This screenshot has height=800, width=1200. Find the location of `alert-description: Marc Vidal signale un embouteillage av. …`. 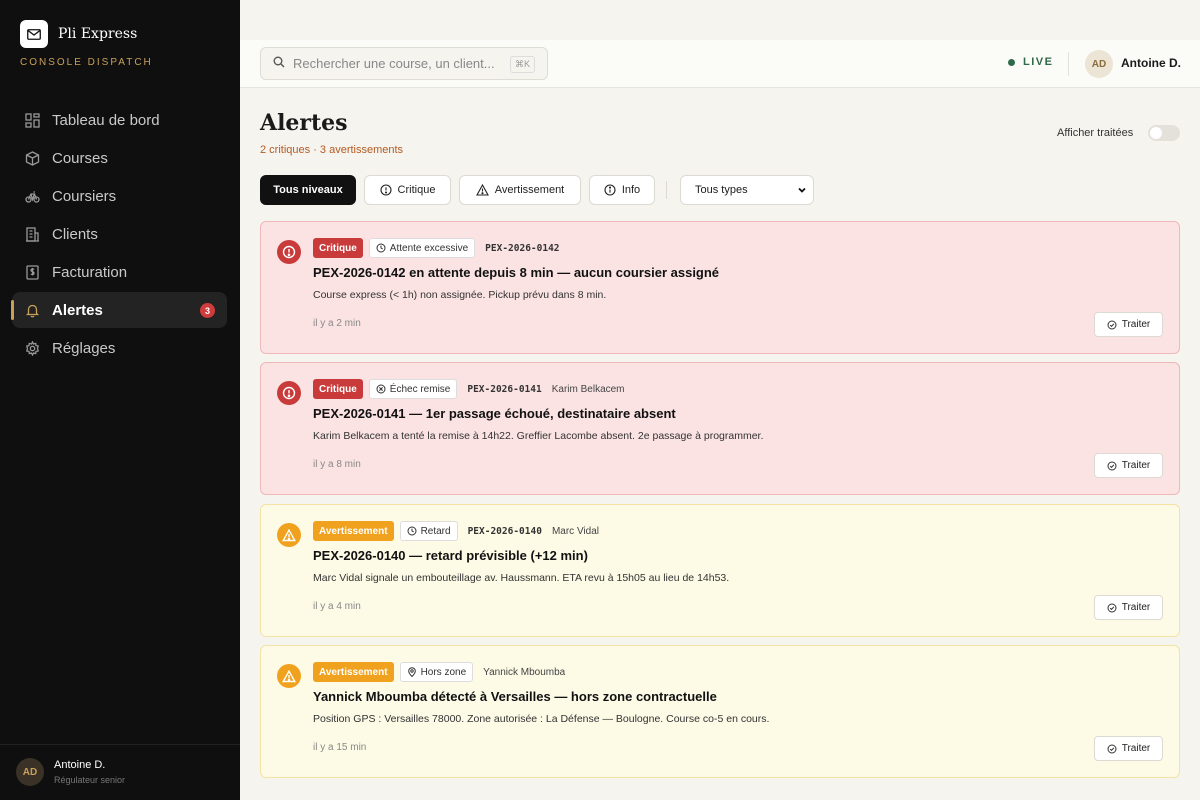

alert-description: Marc Vidal signale un embouteillage av. … is located at coordinates (521, 578).